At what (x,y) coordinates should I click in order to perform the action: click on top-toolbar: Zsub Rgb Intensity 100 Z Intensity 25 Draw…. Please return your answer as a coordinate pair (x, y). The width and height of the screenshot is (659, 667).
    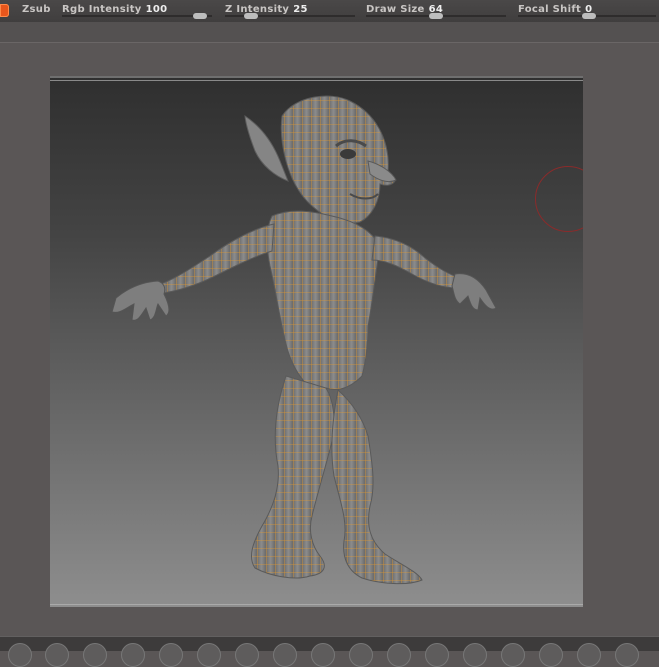
    Looking at the image, I should click on (329, 11).